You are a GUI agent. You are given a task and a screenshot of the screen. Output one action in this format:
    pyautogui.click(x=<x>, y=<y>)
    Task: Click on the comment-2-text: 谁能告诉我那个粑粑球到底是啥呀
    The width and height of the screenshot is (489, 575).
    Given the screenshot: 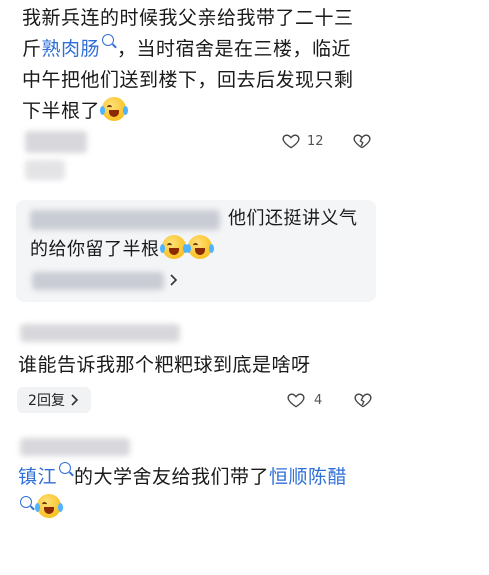 What is the action you would take?
    pyautogui.click(x=164, y=365)
    